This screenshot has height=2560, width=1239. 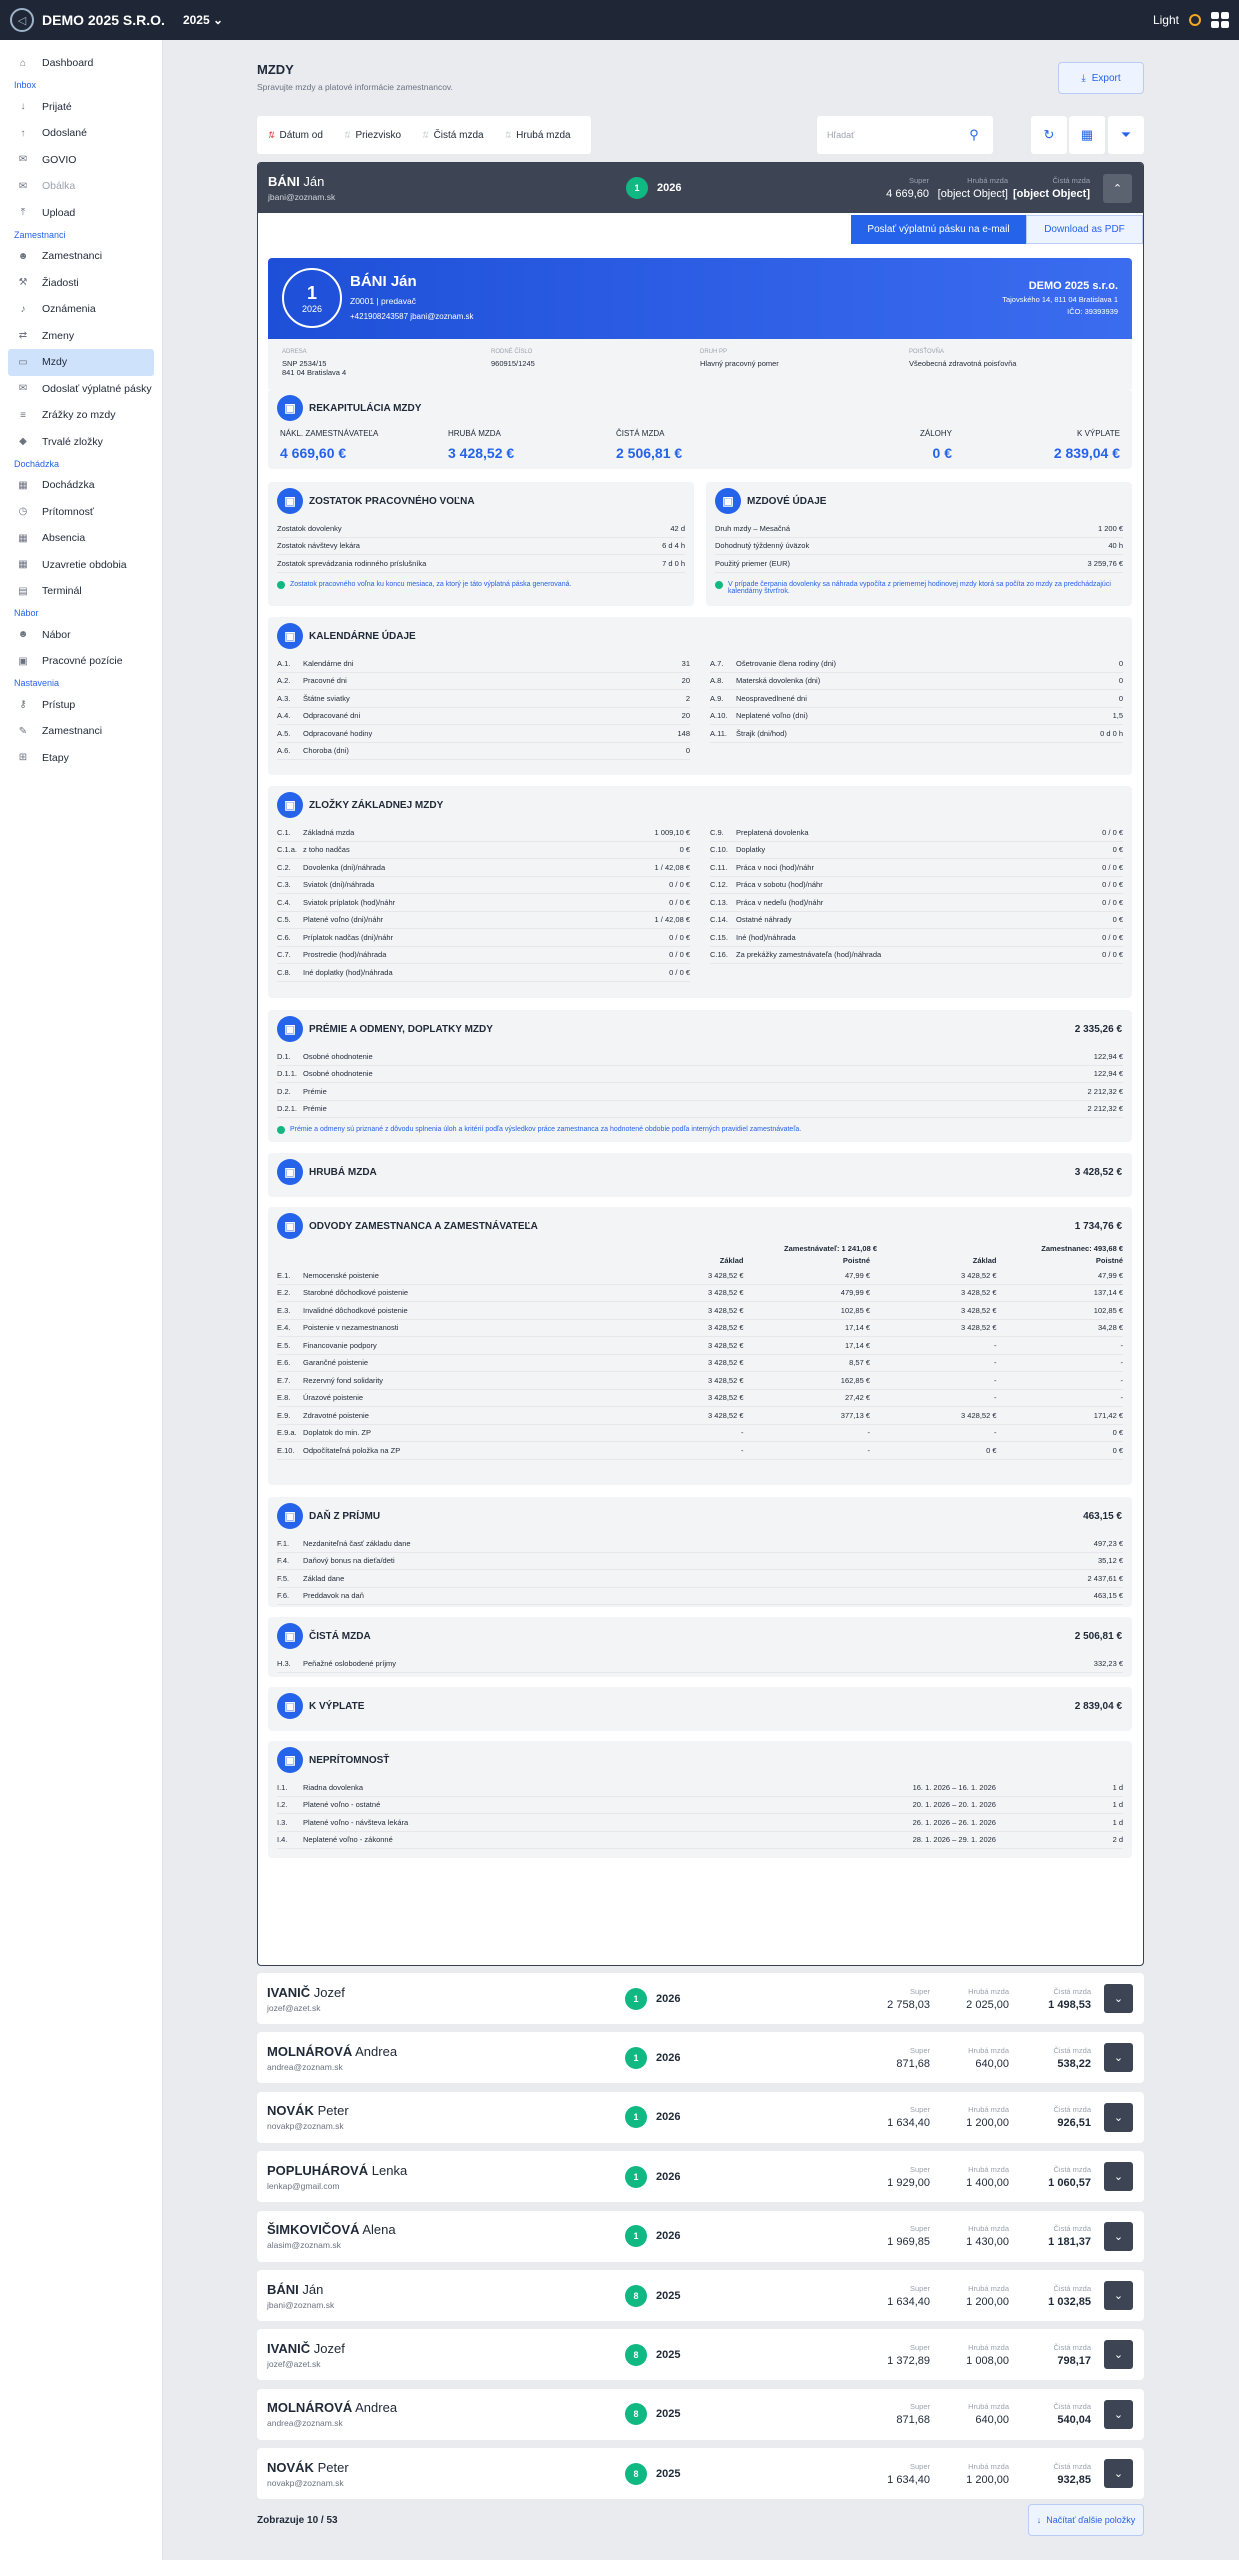 I want to click on sidebar-item: ☻ Nábor, so click(x=77, y=635).